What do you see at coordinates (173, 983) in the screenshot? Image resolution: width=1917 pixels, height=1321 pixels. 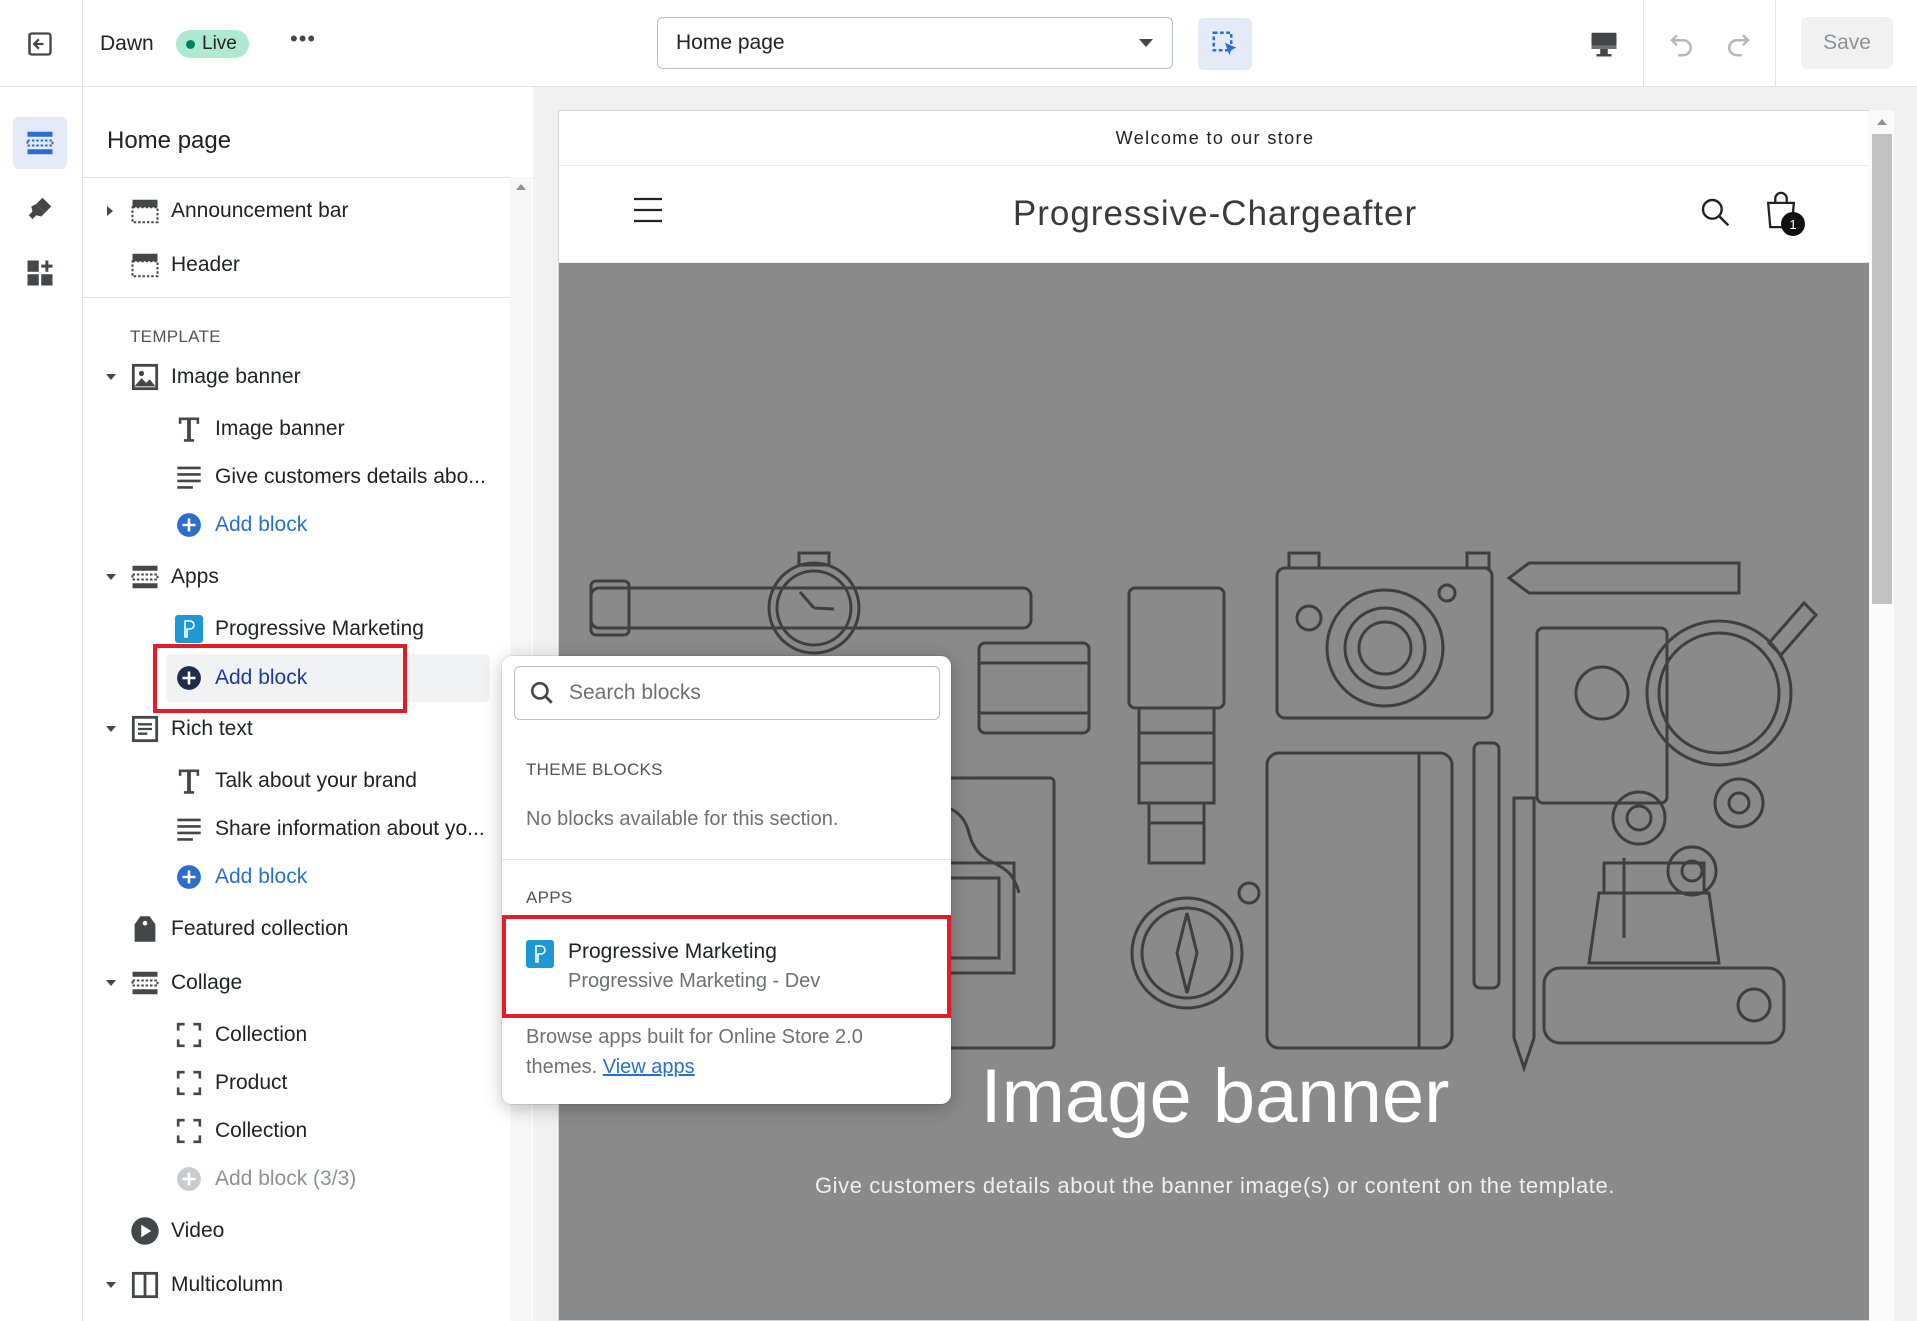 I see `section-collage: Collage` at bounding box center [173, 983].